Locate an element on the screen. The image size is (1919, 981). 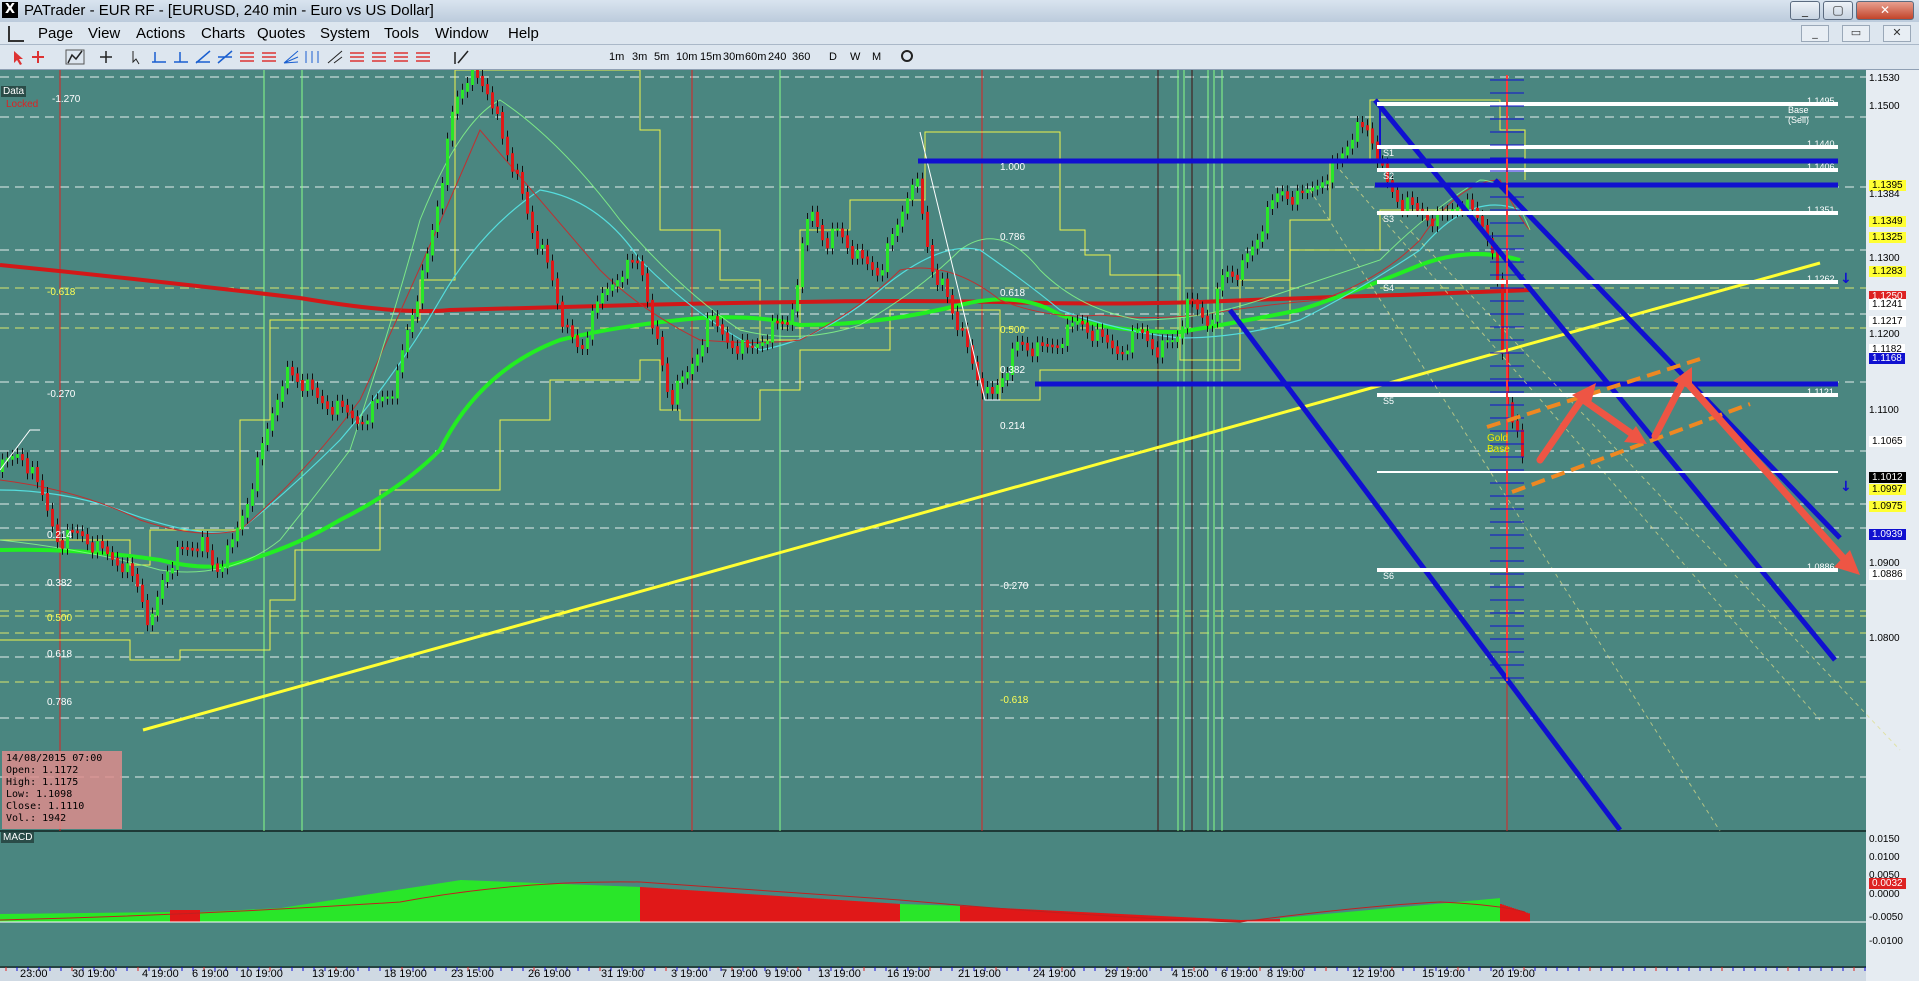
fan-icon is located at coordinates (291, 57).